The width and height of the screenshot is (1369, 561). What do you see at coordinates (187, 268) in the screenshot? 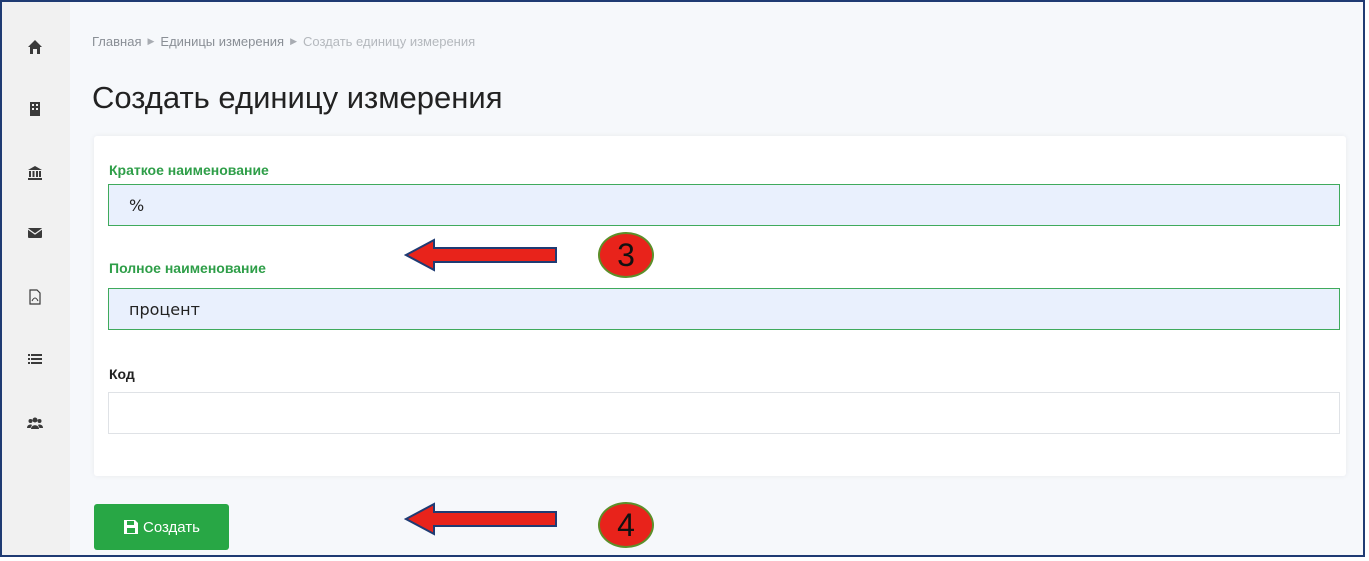
I see `full-name-label: Полное наименование` at bounding box center [187, 268].